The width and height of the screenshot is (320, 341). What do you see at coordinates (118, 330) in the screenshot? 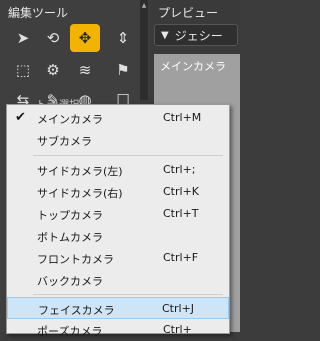
I see `menu-item-pose-camera: ポーズカメラ Ctrl+` at bounding box center [118, 330].